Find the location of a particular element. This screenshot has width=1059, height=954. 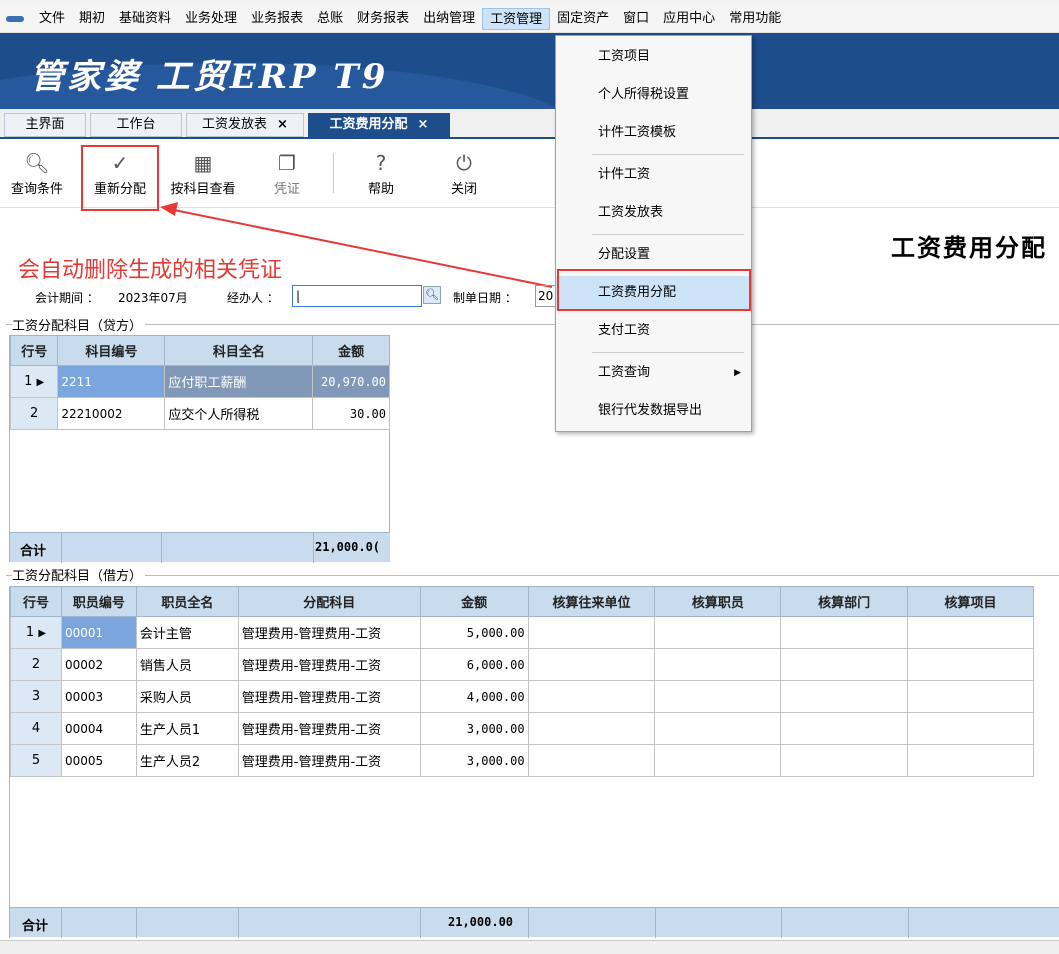

tab-home: 主界面 is located at coordinates (45, 125).